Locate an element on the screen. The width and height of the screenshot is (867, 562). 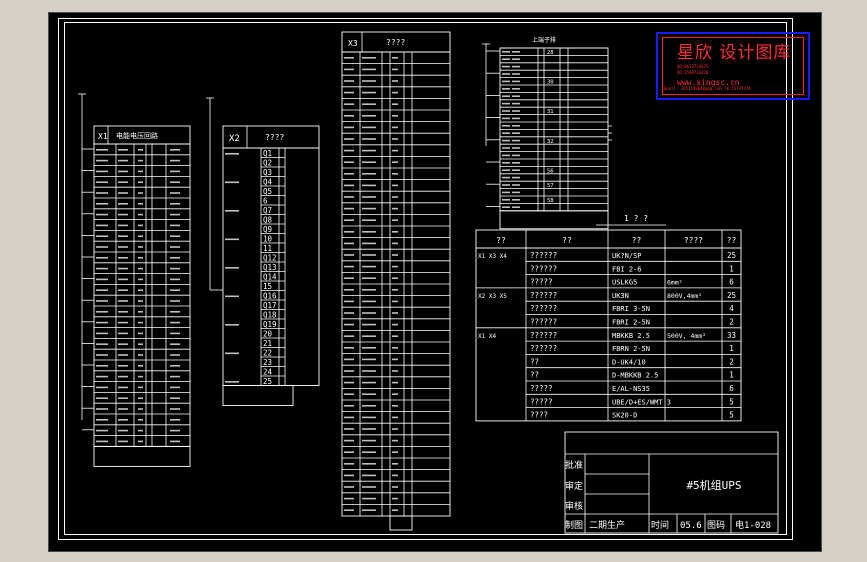
x2-terminal-number: Q8 is located at coordinates (268, 220).